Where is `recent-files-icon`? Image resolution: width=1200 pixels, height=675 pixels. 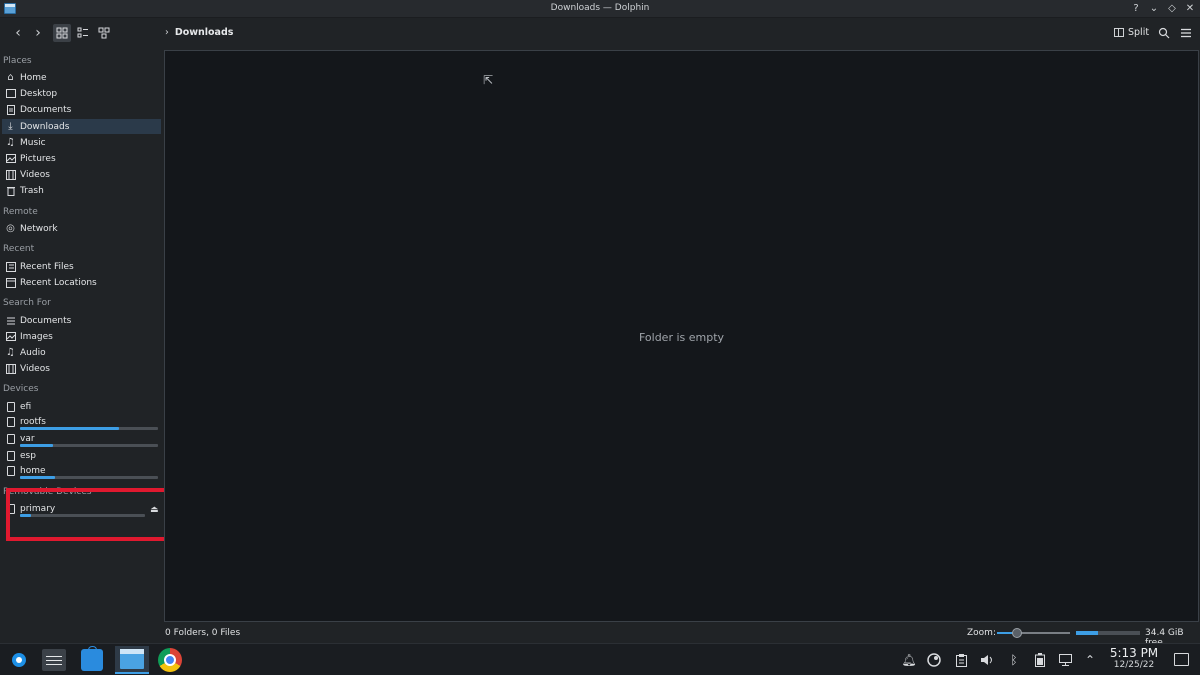
recent-files-icon is located at coordinates (10, 266).